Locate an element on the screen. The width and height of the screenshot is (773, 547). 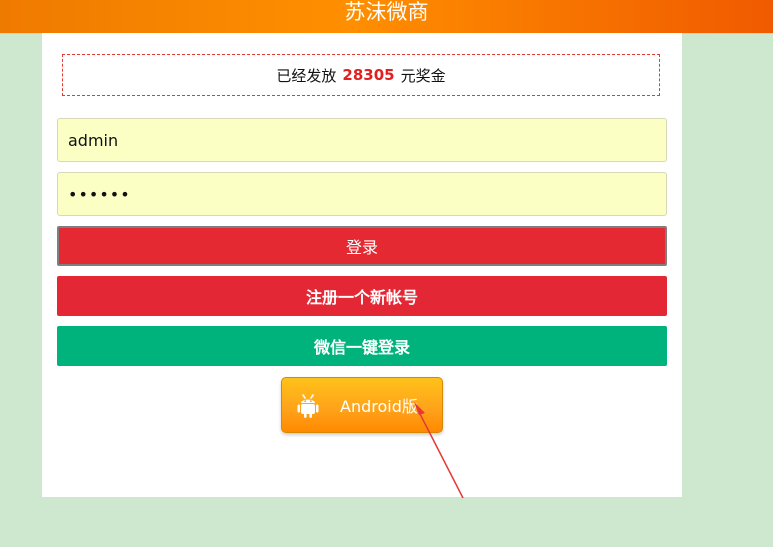
app-title: 苏沫微商 is located at coordinates (386, 12).